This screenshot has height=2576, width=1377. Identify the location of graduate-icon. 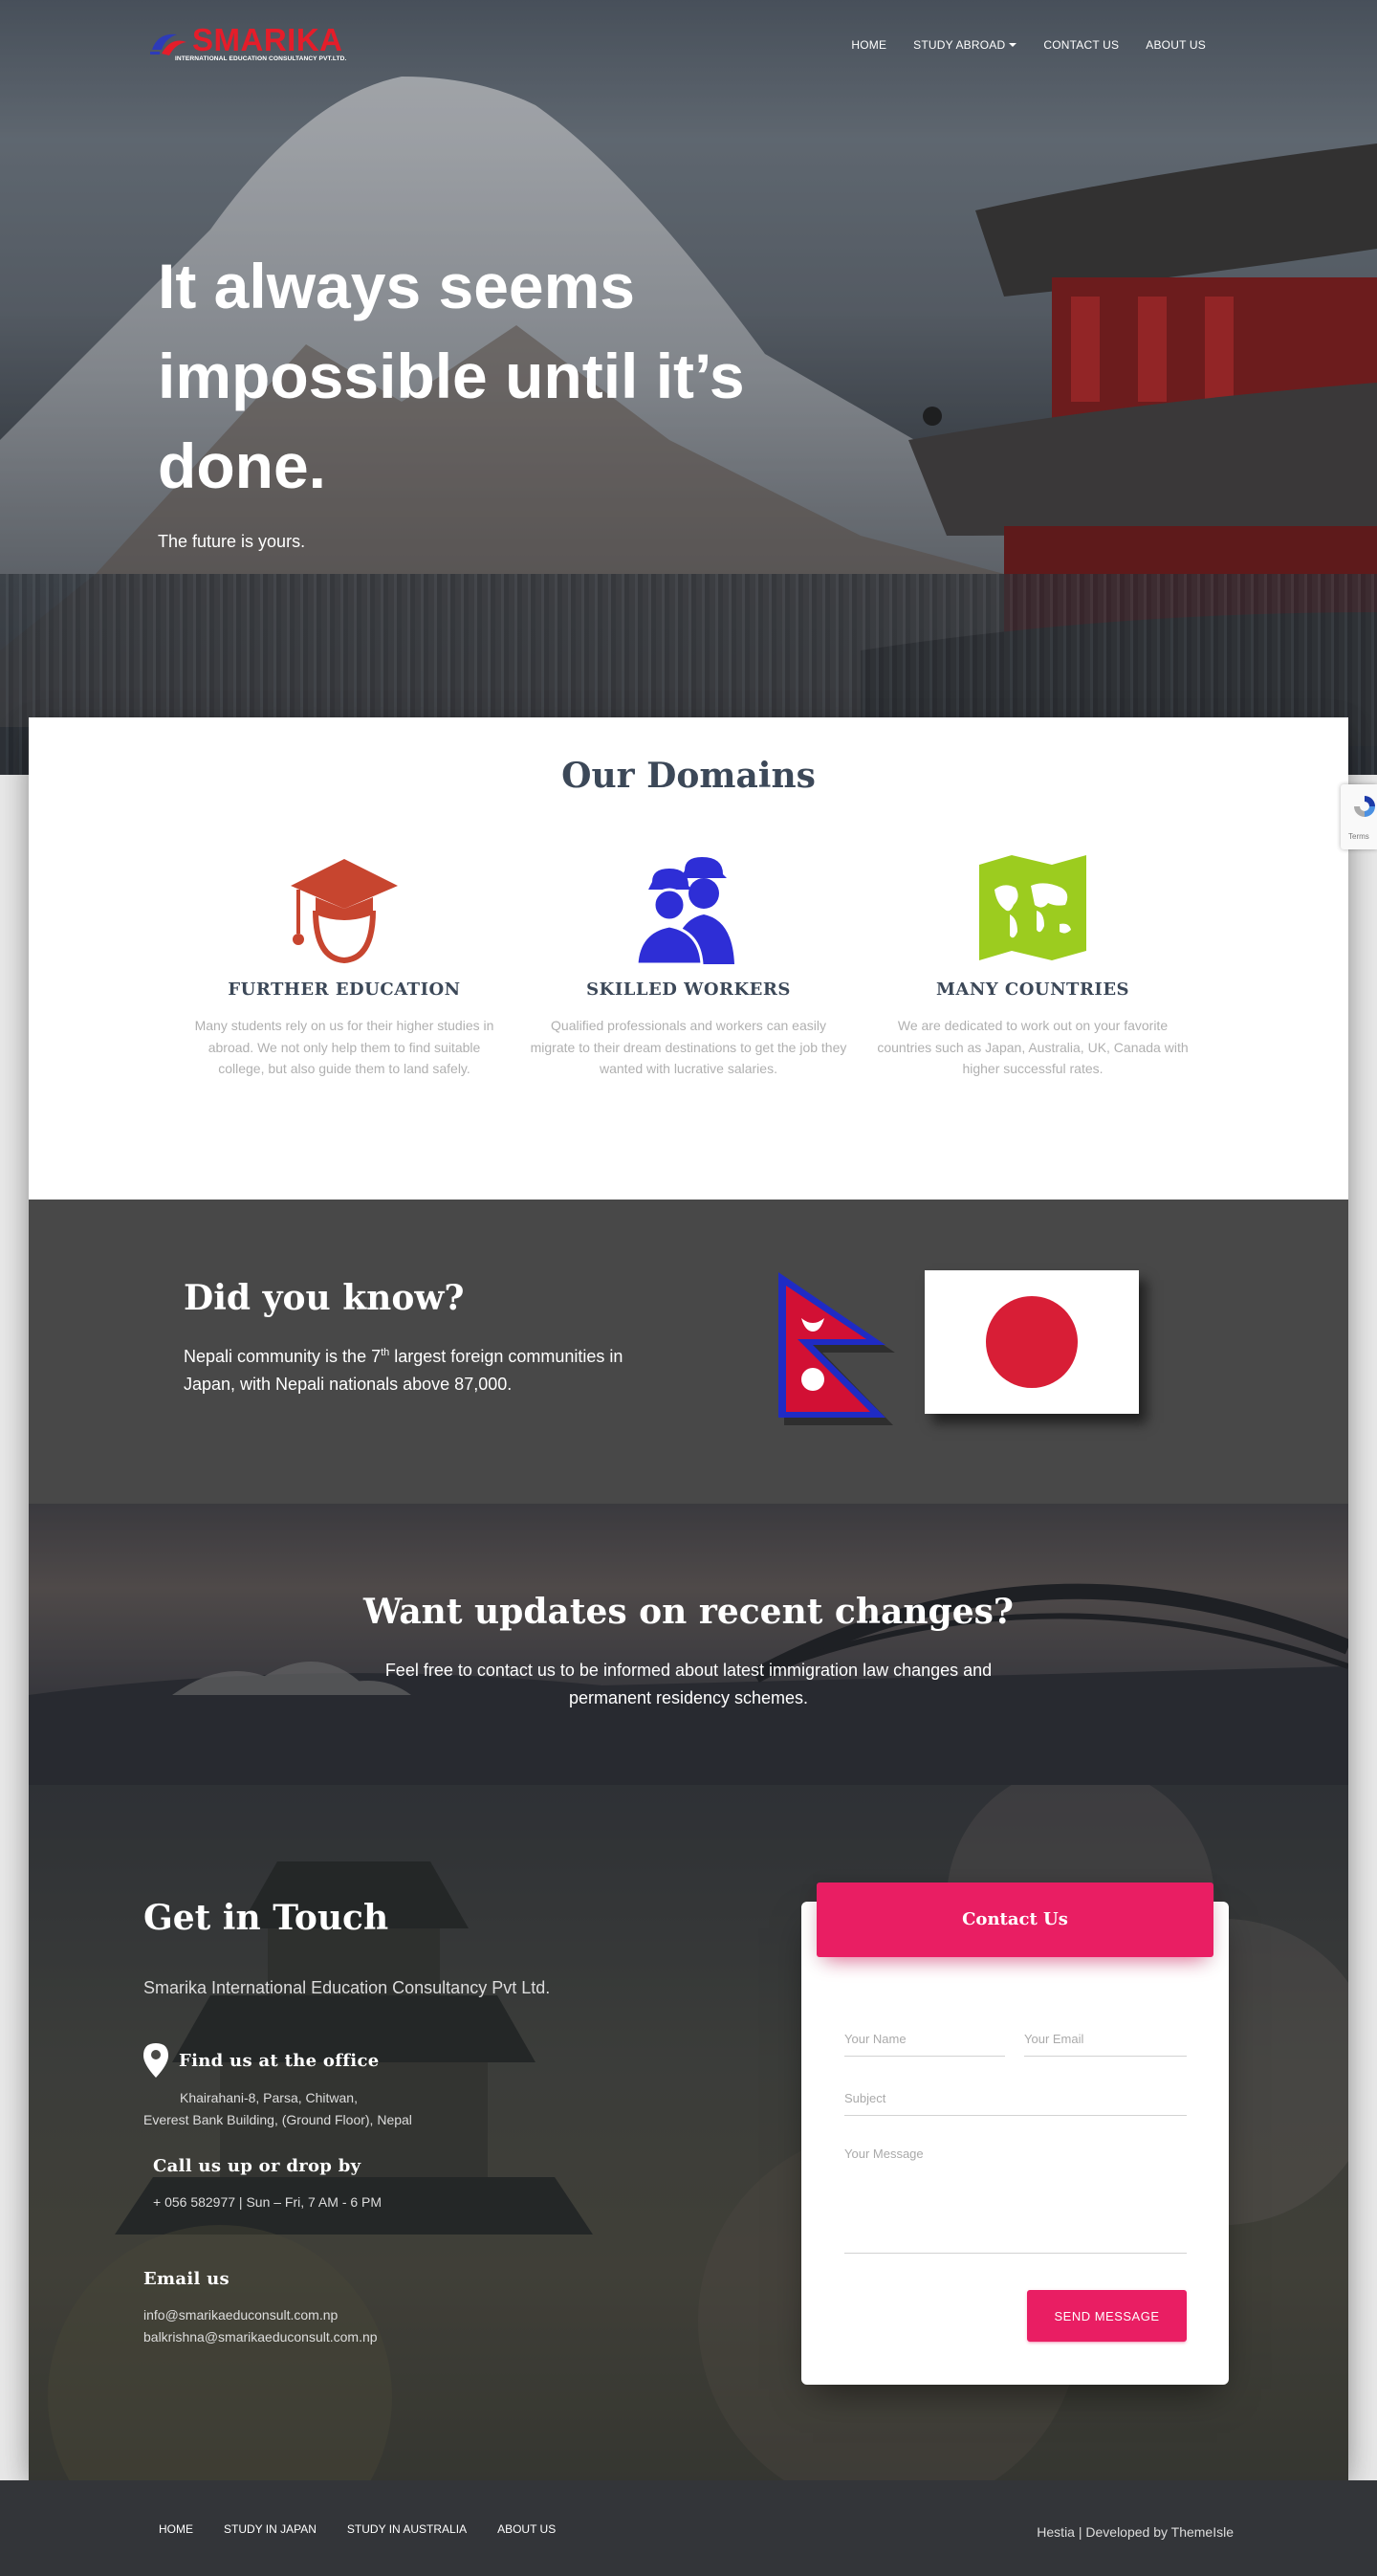
(345, 912).